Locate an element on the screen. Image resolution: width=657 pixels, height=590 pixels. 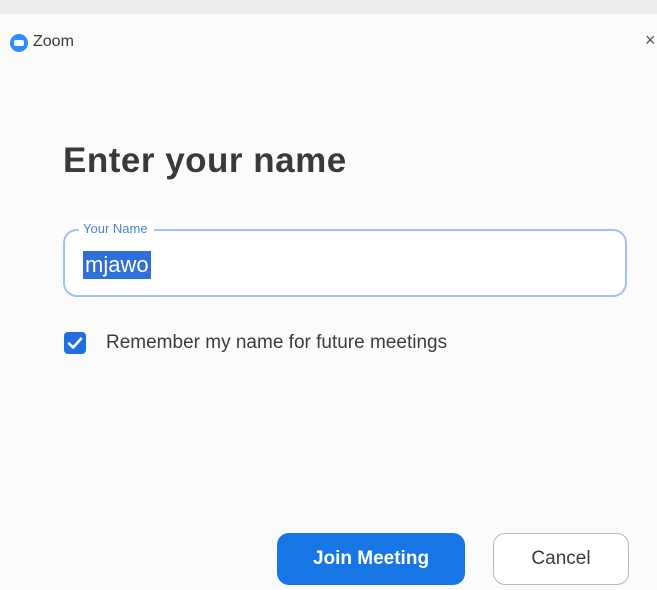
join-meeting-button: Join Meeting is located at coordinates (371, 559).